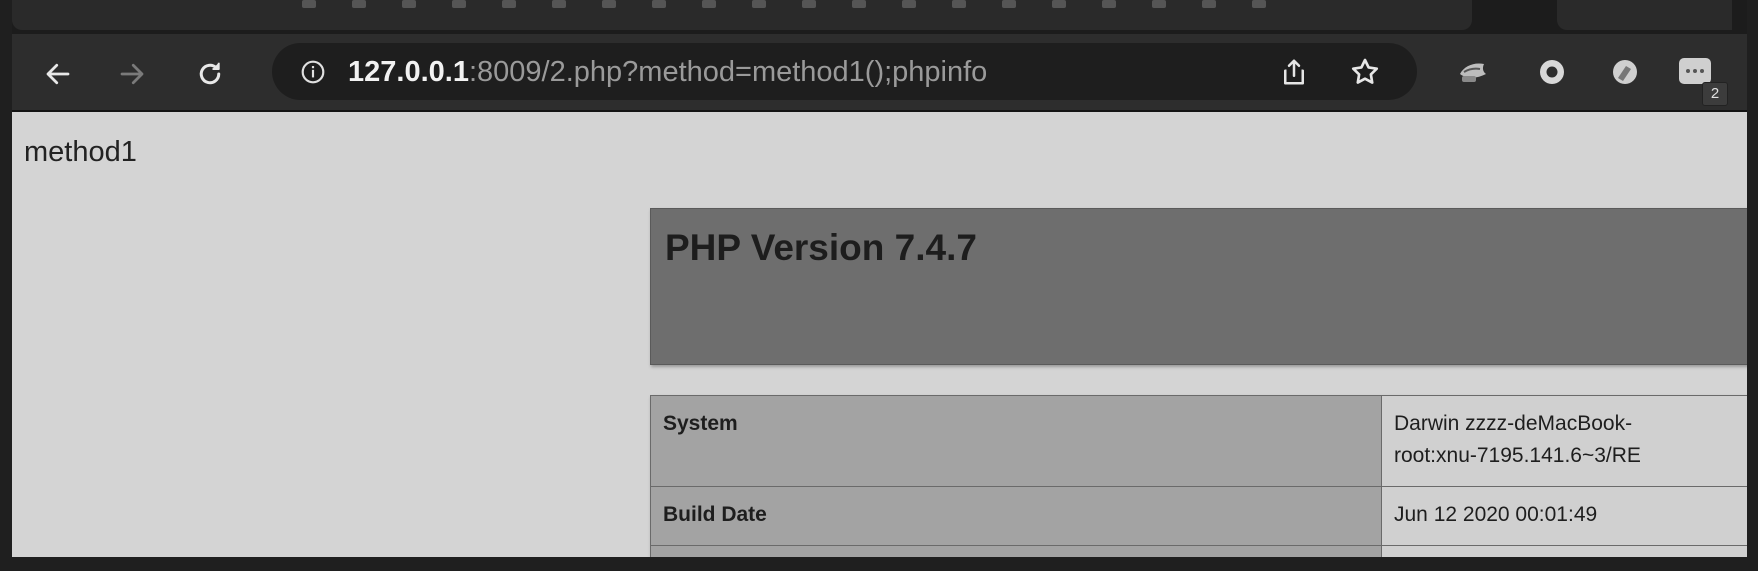  What do you see at coordinates (728, 72) in the screenshot?
I see `url-path: :8009/2.php?method=method1();phpinfo` at bounding box center [728, 72].